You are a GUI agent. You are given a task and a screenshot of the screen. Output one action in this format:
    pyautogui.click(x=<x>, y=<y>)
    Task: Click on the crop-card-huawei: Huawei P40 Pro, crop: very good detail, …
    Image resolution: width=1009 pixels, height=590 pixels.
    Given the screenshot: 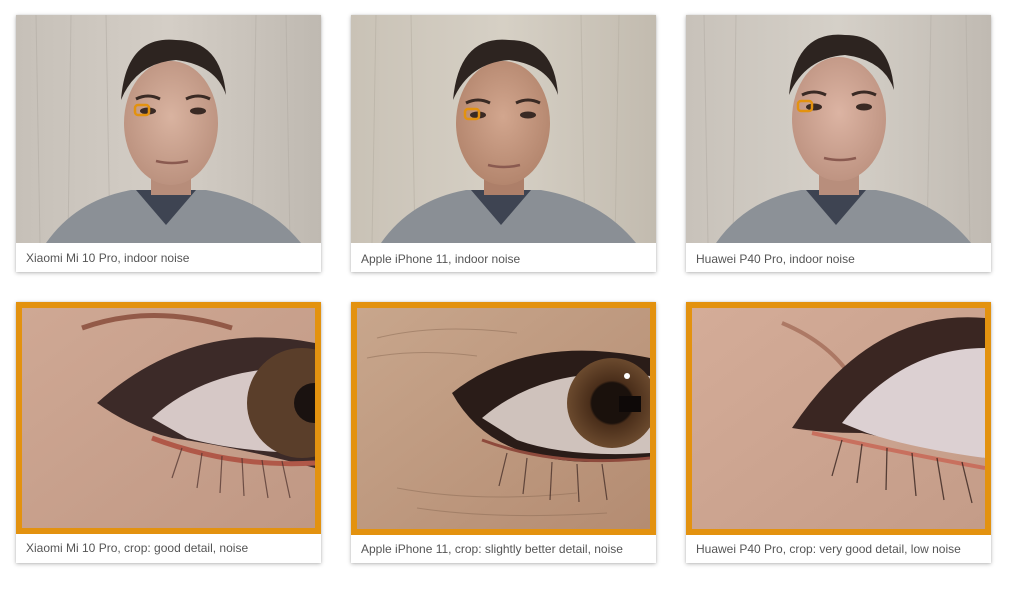 What is the action you would take?
    pyautogui.click(x=838, y=432)
    